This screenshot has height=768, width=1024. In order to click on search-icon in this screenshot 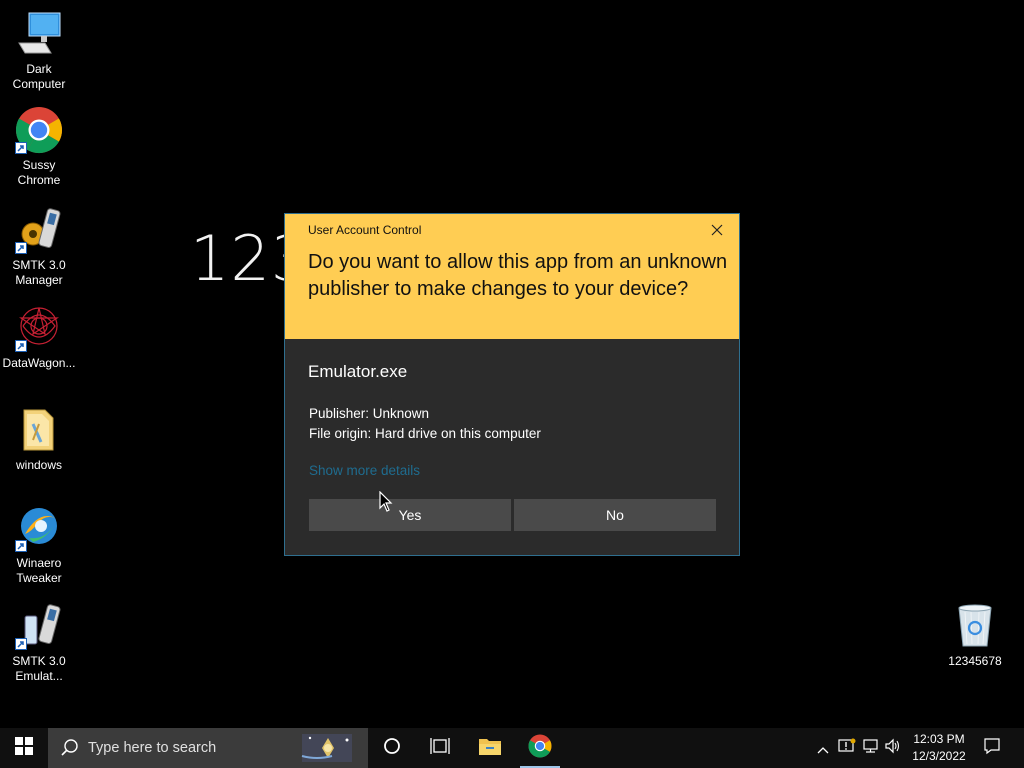, I will do `click(70, 748)`.